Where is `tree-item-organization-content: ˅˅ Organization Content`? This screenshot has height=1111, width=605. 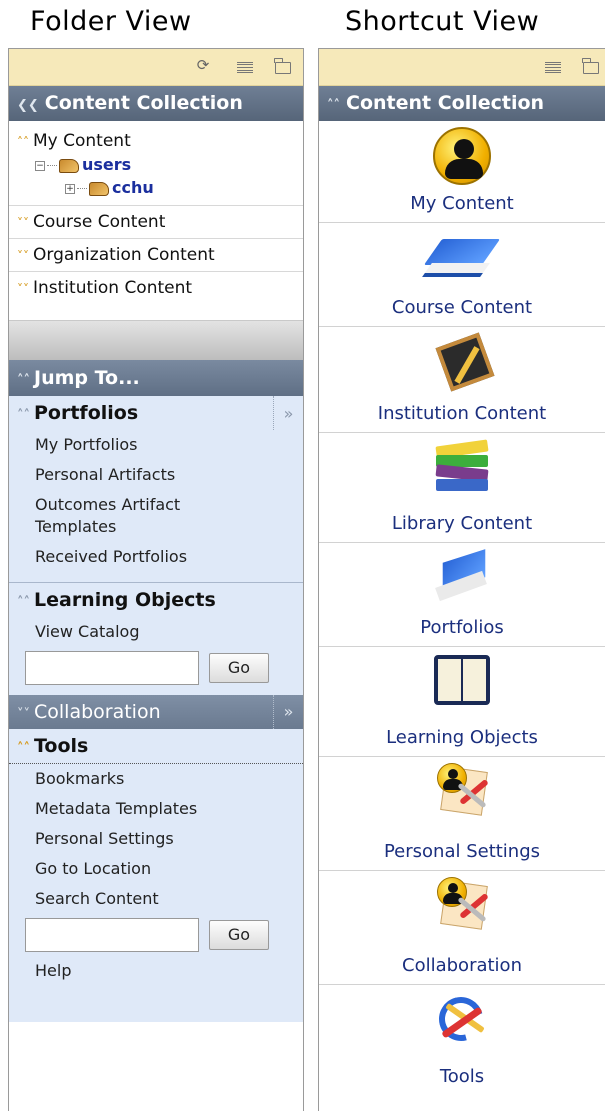 tree-item-organization-content: ˅˅ Organization Content is located at coordinates (156, 255).